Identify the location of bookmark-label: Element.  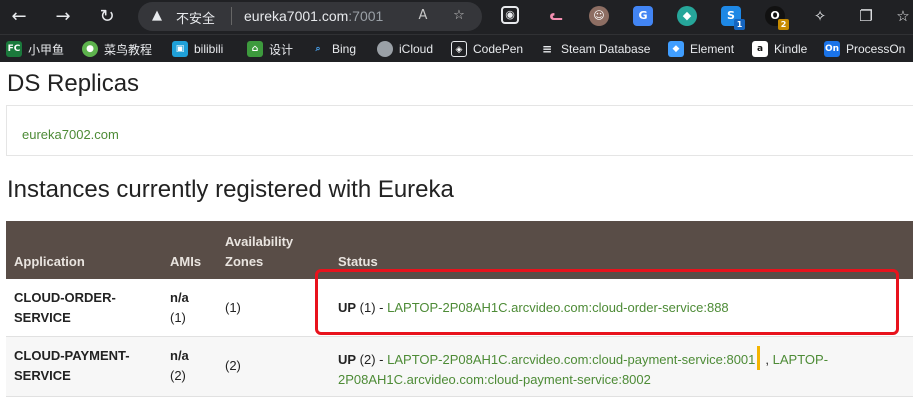
(712, 49).